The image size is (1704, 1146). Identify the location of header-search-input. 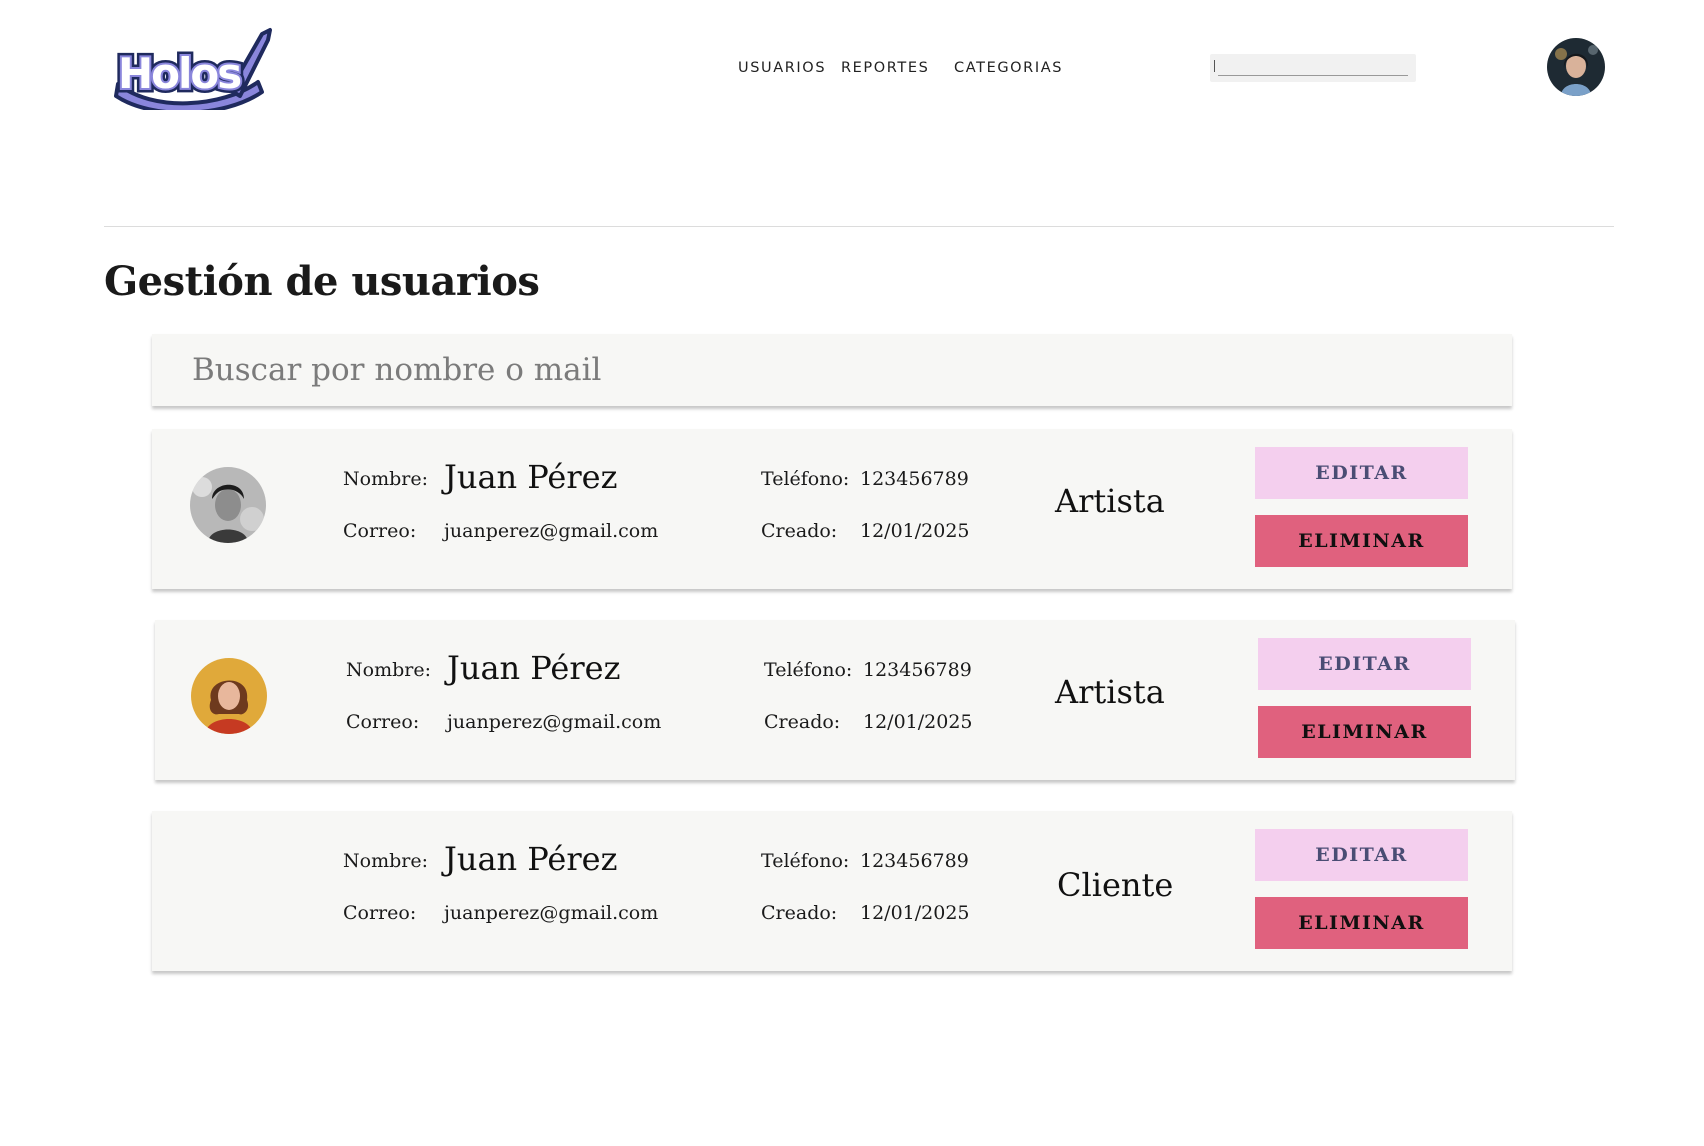
(1313, 68).